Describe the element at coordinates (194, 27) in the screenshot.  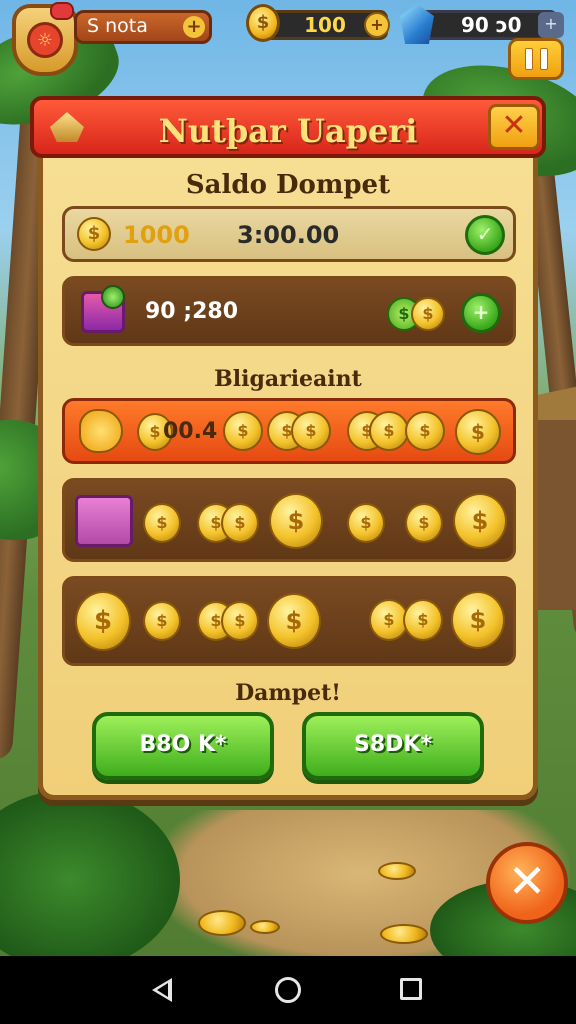
I see `add-name-button: +` at that location.